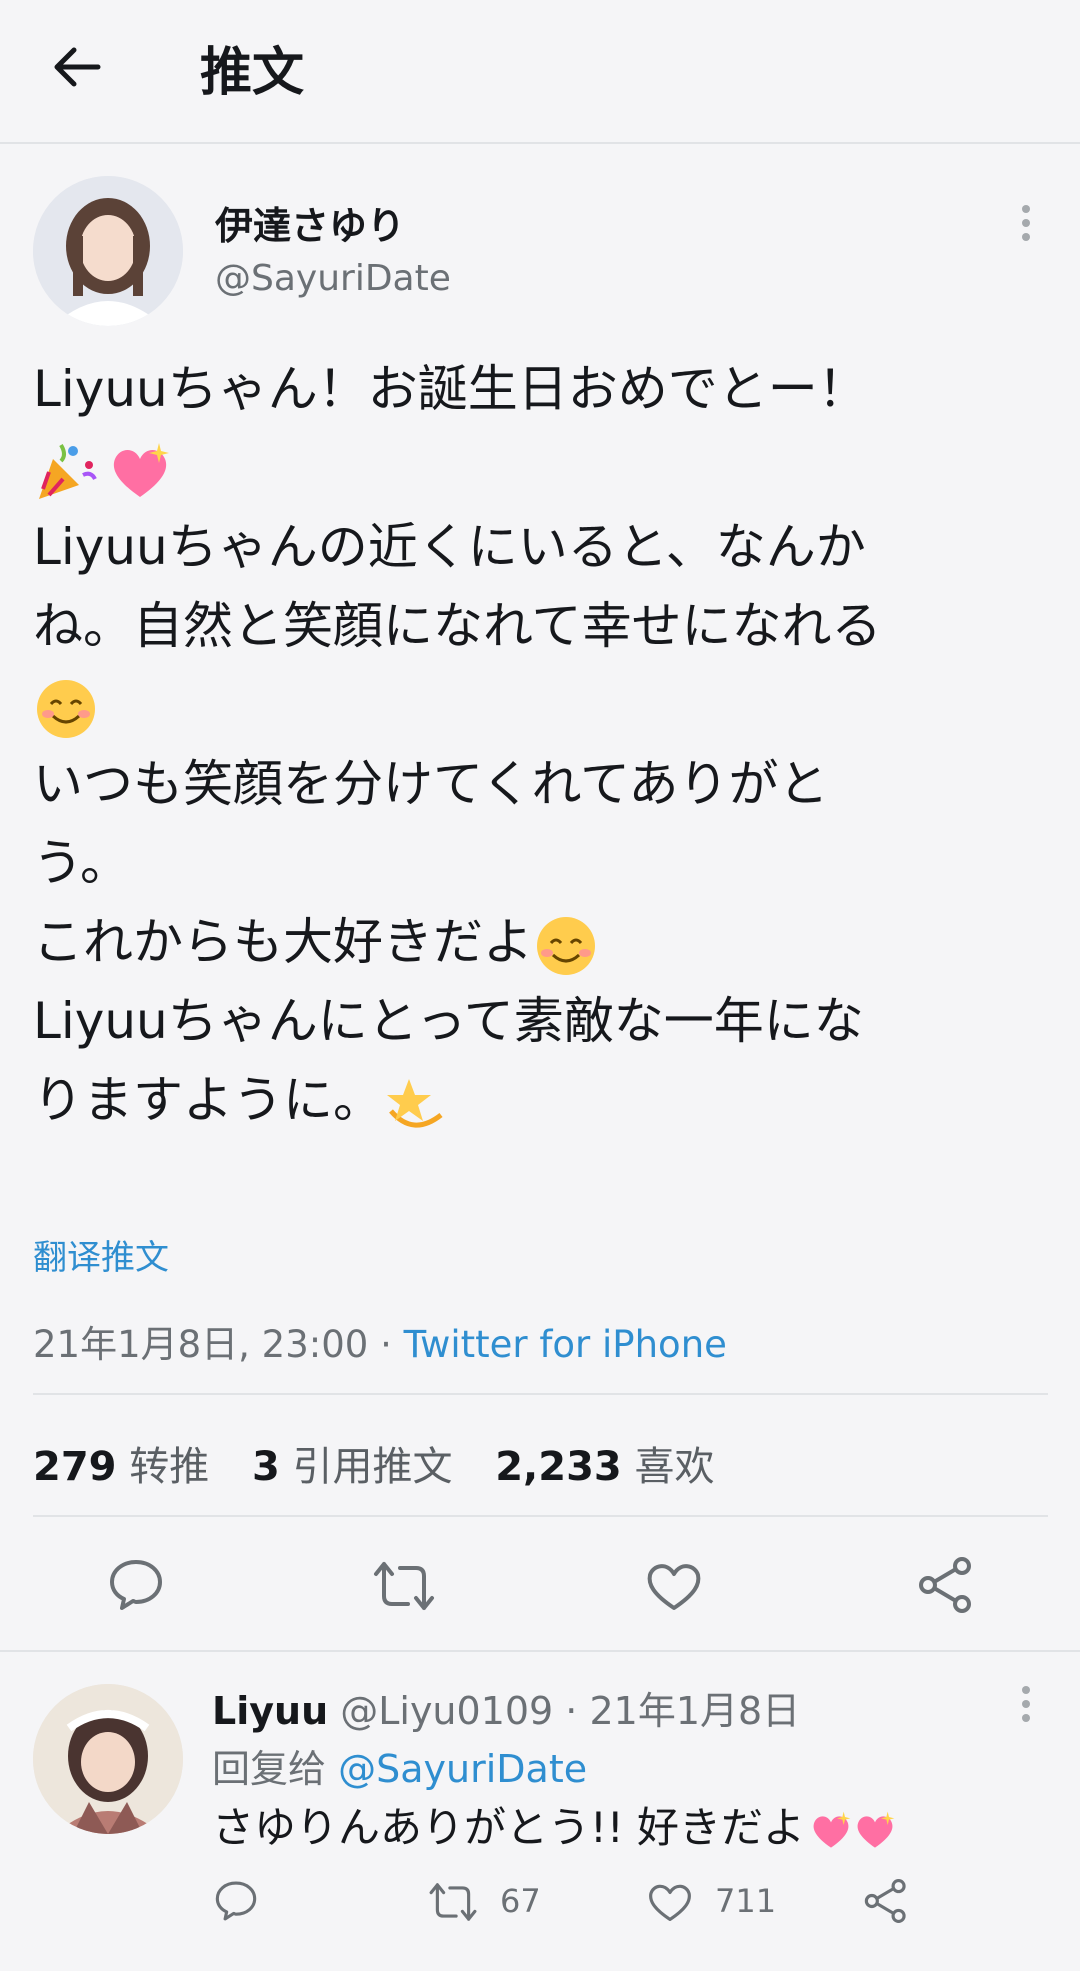 The width and height of the screenshot is (1080, 1971). What do you see at coordinates (373, 1467) in the screenshot?
I see `quotes-label: 引用推文` at bounding box center [373, 1467].